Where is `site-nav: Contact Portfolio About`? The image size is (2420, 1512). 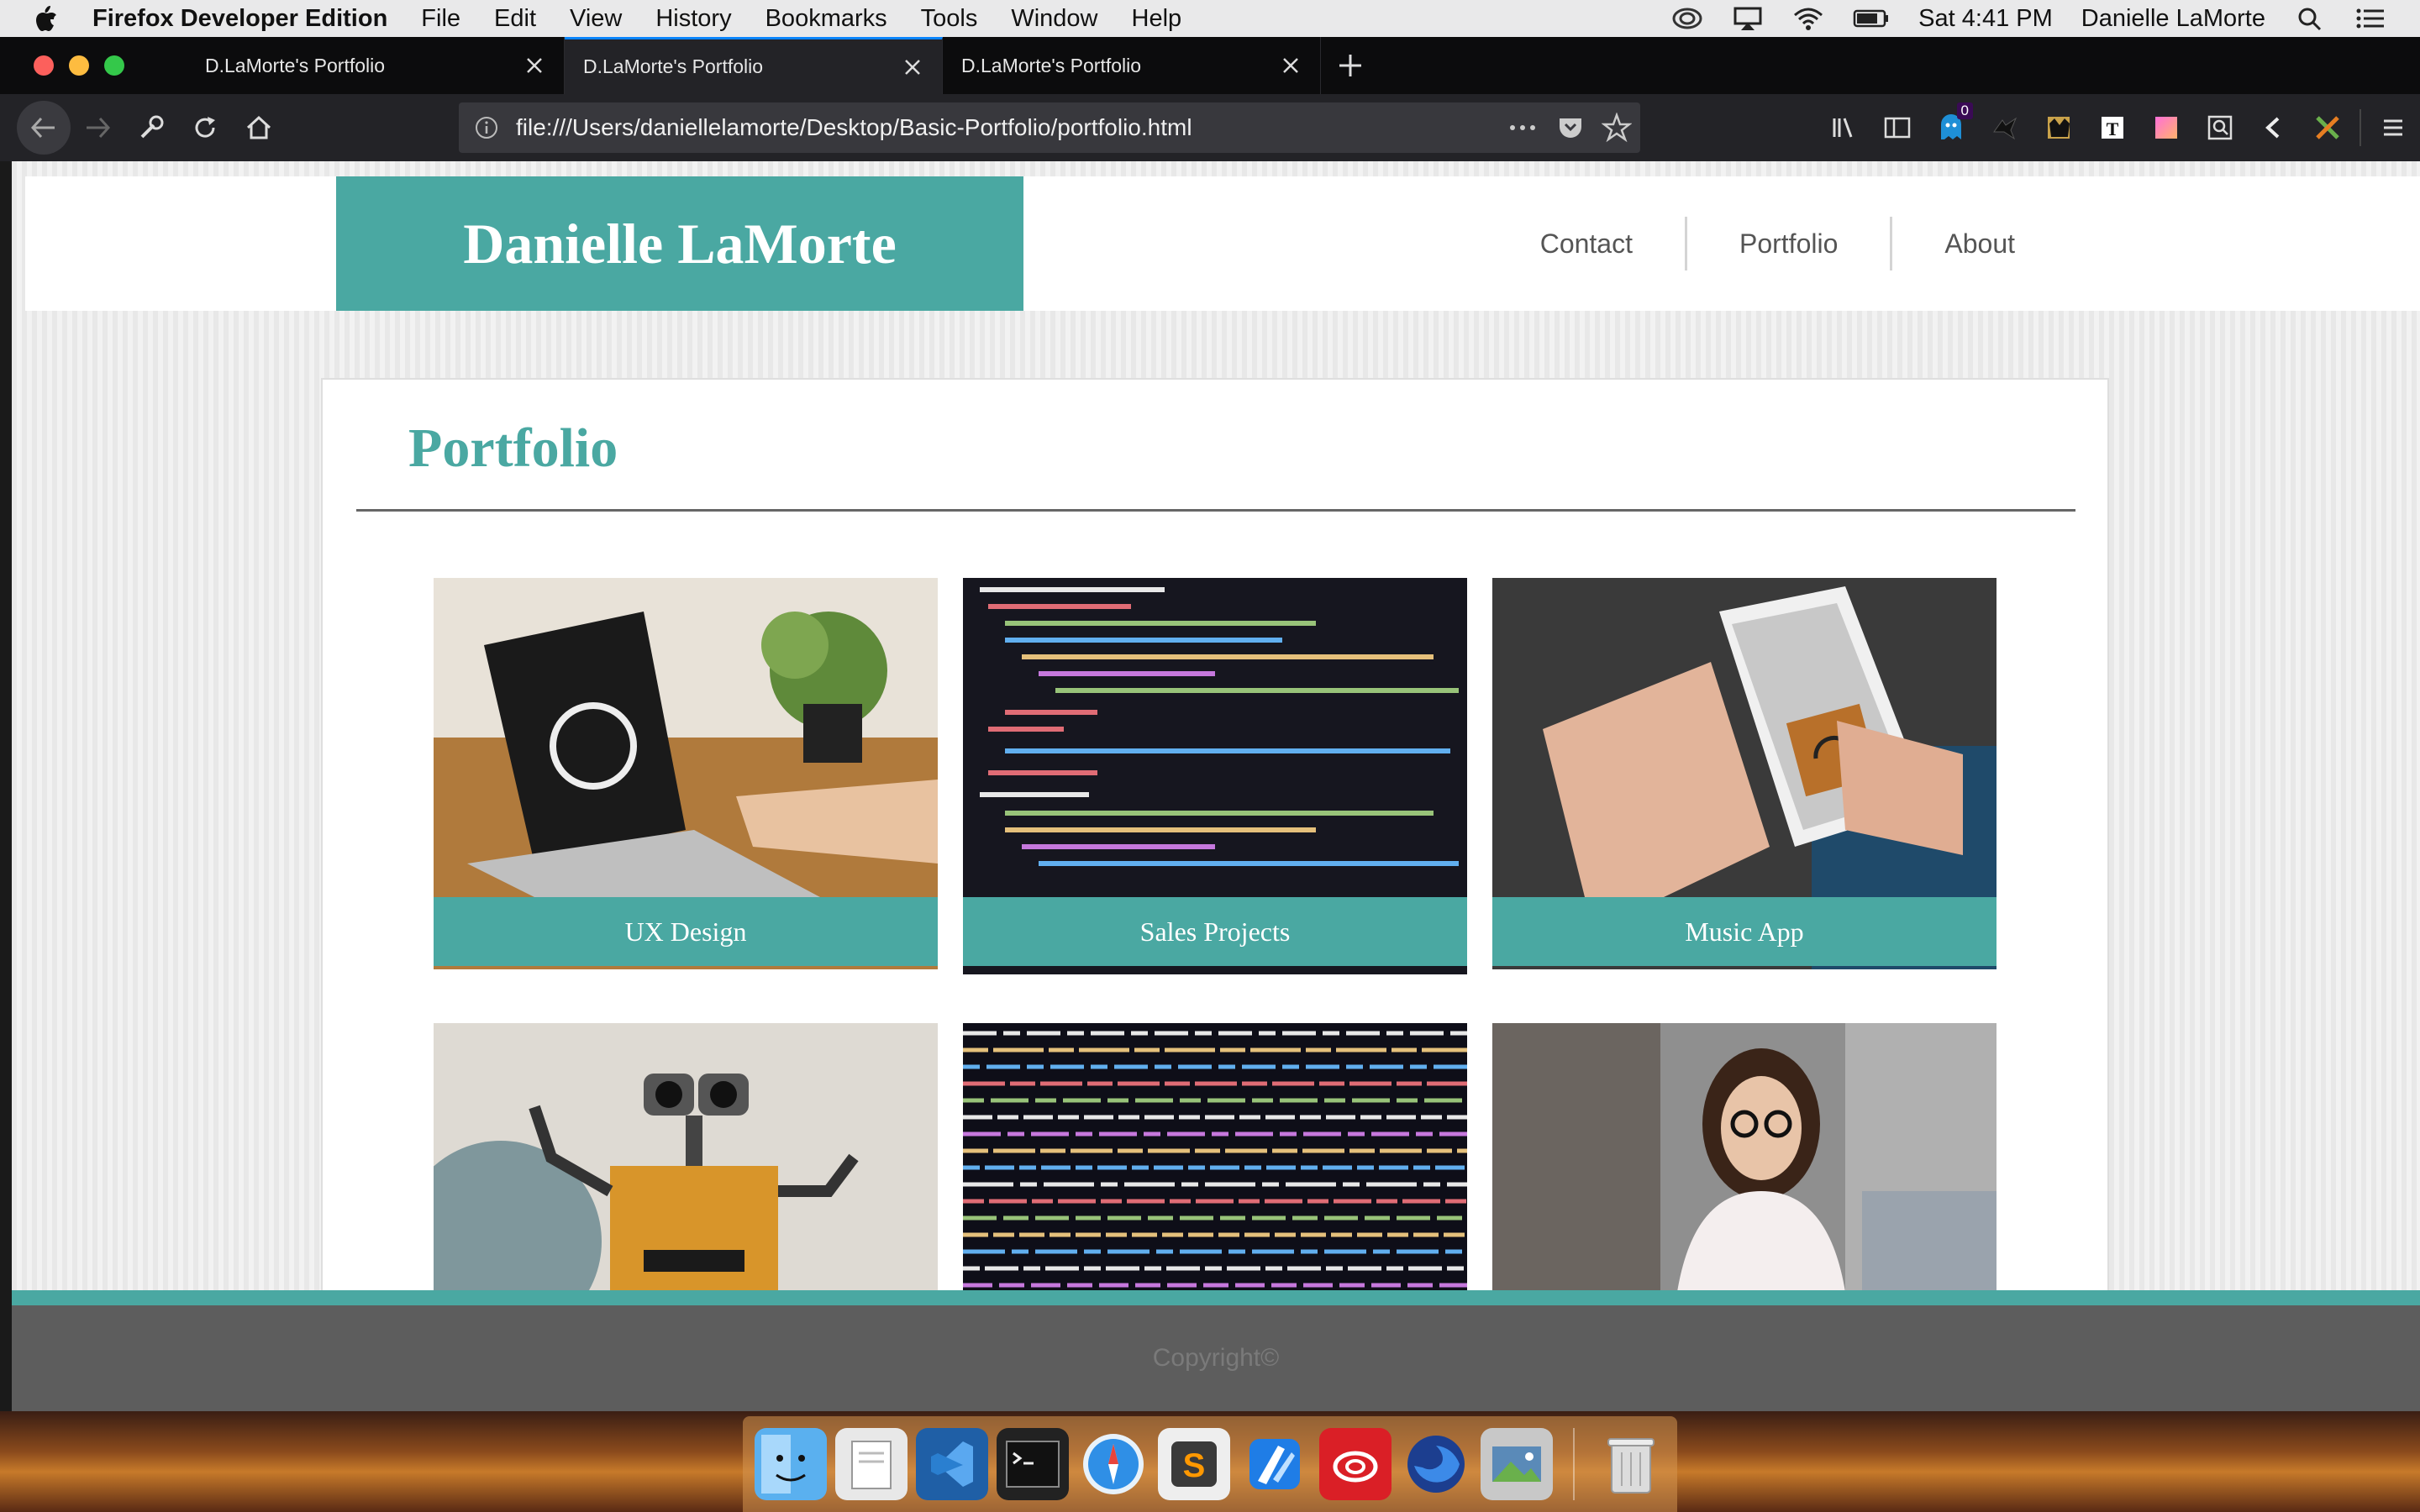 site-nav: Contact Portfolio About is located at coordinates (1778, 243).